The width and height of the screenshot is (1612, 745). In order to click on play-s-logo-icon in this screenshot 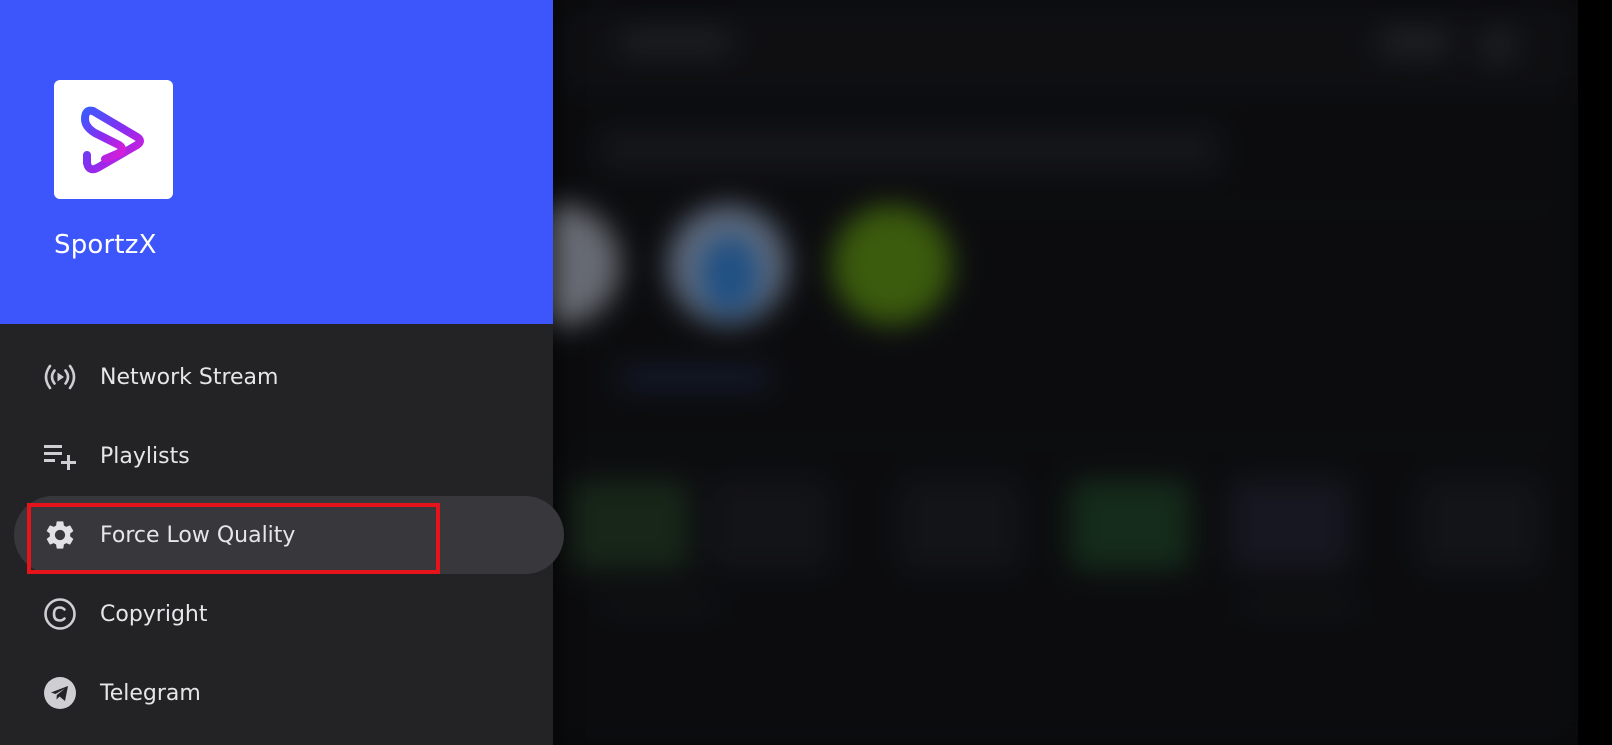, I will do `click(112, 139)`.